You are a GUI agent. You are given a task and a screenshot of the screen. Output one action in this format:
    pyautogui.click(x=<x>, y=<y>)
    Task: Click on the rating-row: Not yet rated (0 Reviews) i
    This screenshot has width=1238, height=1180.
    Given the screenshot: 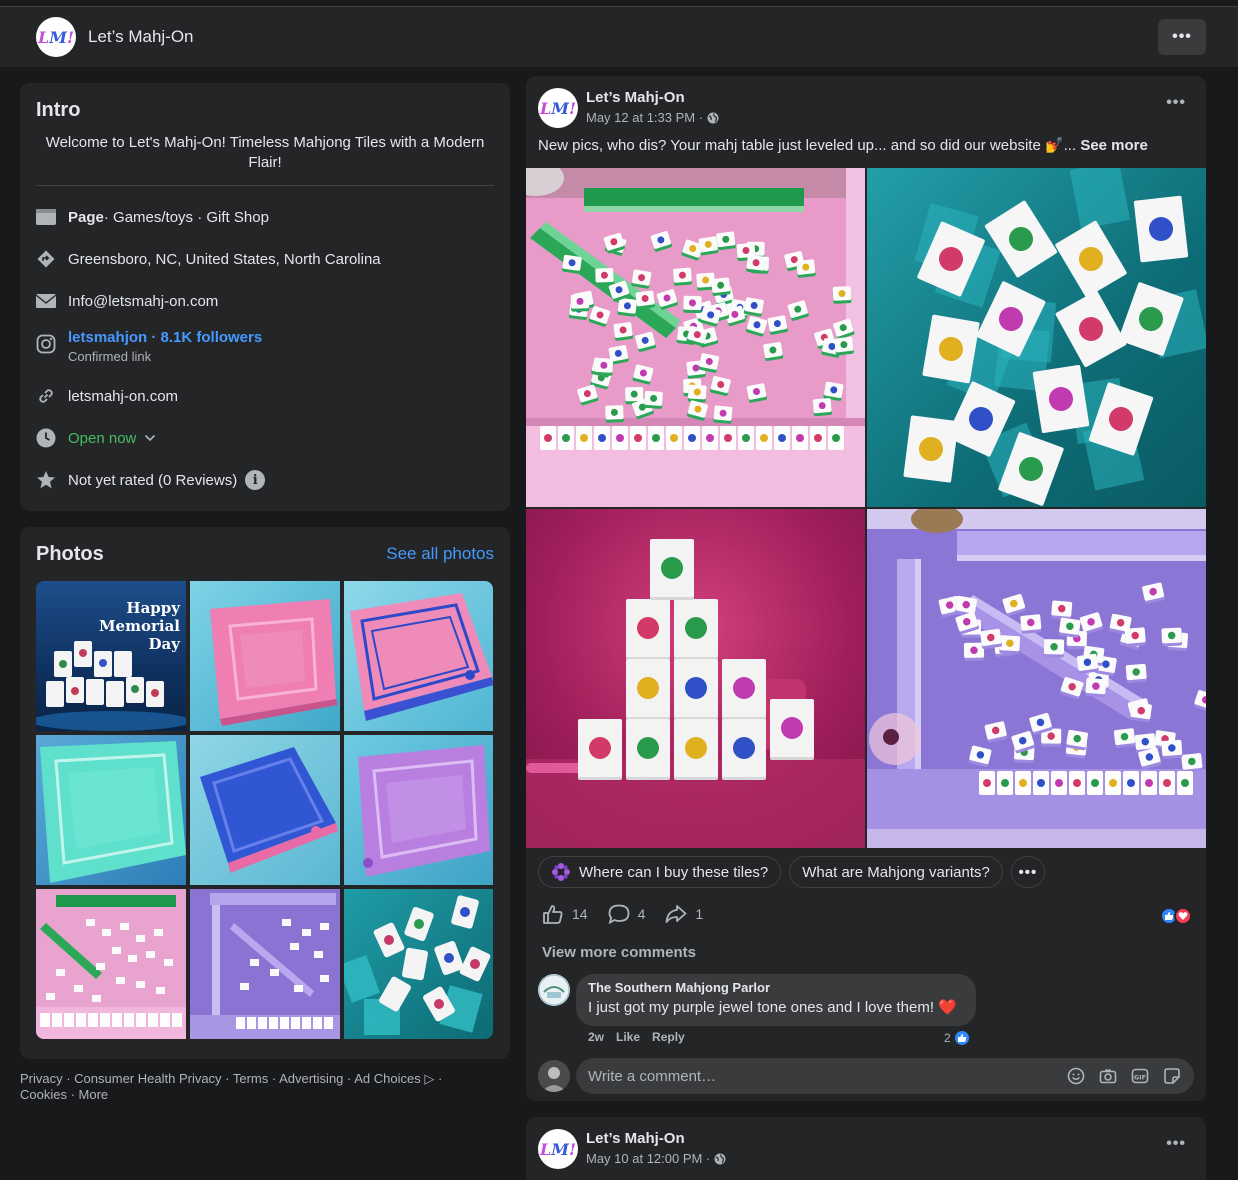 What is the action you would take?
    pyautogui.click(x=151, y=480)
    